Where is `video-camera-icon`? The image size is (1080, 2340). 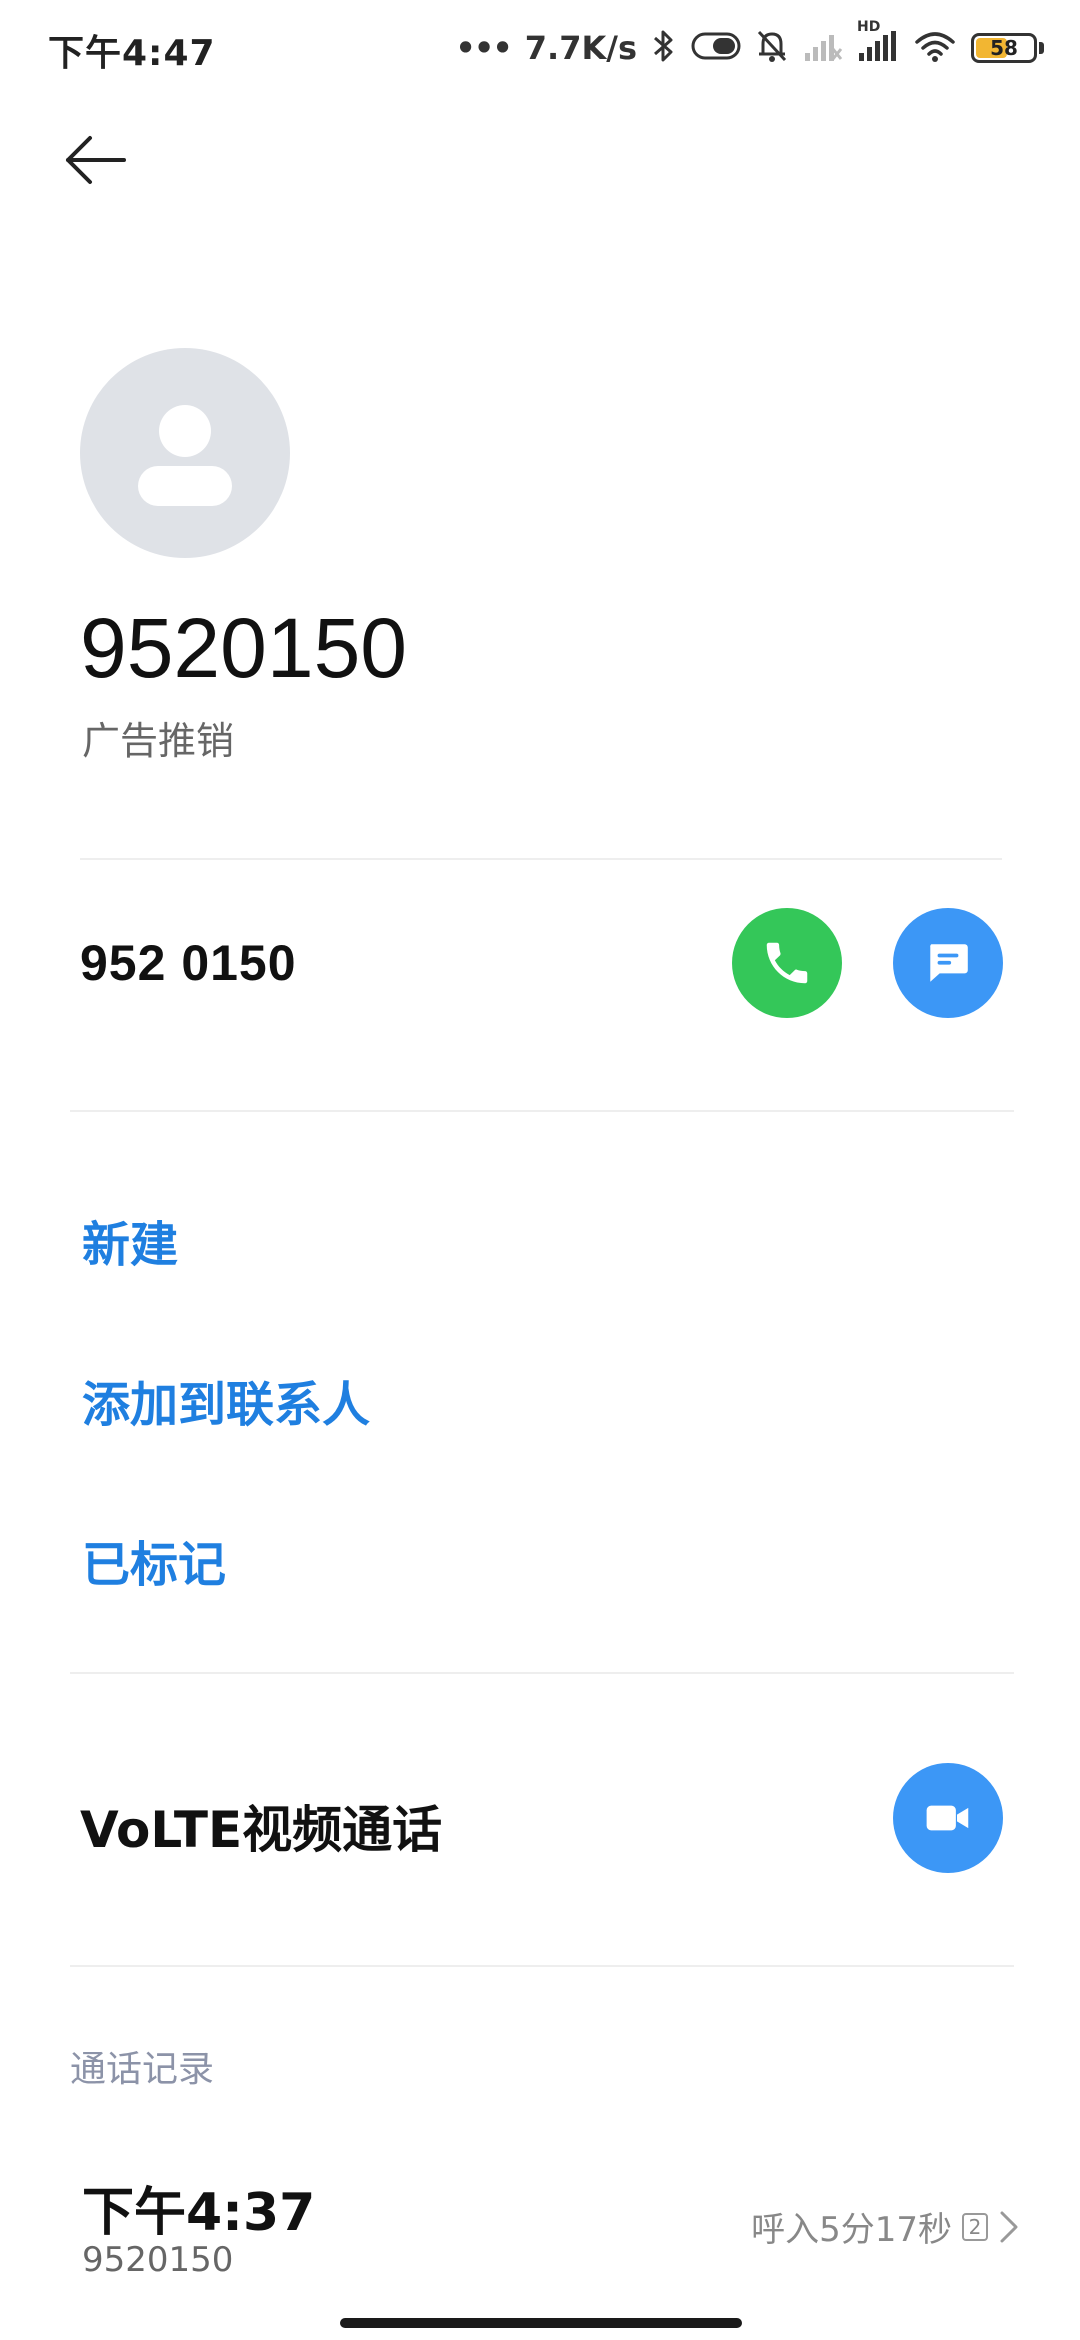
video-camera-icon is located at coordinates (947, 1818).